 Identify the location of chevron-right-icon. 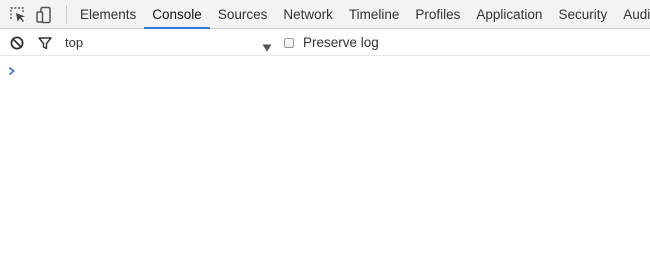
(12, 72).